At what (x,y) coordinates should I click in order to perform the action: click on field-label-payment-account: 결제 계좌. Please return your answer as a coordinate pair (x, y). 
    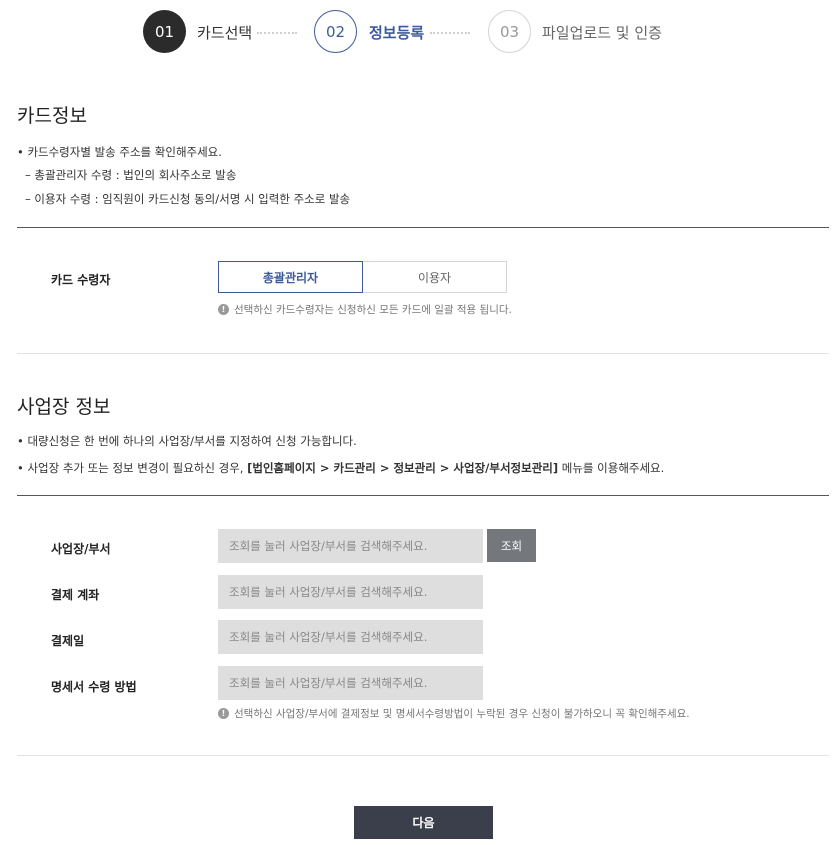
    Looking at the image, I should click on (75, 595).